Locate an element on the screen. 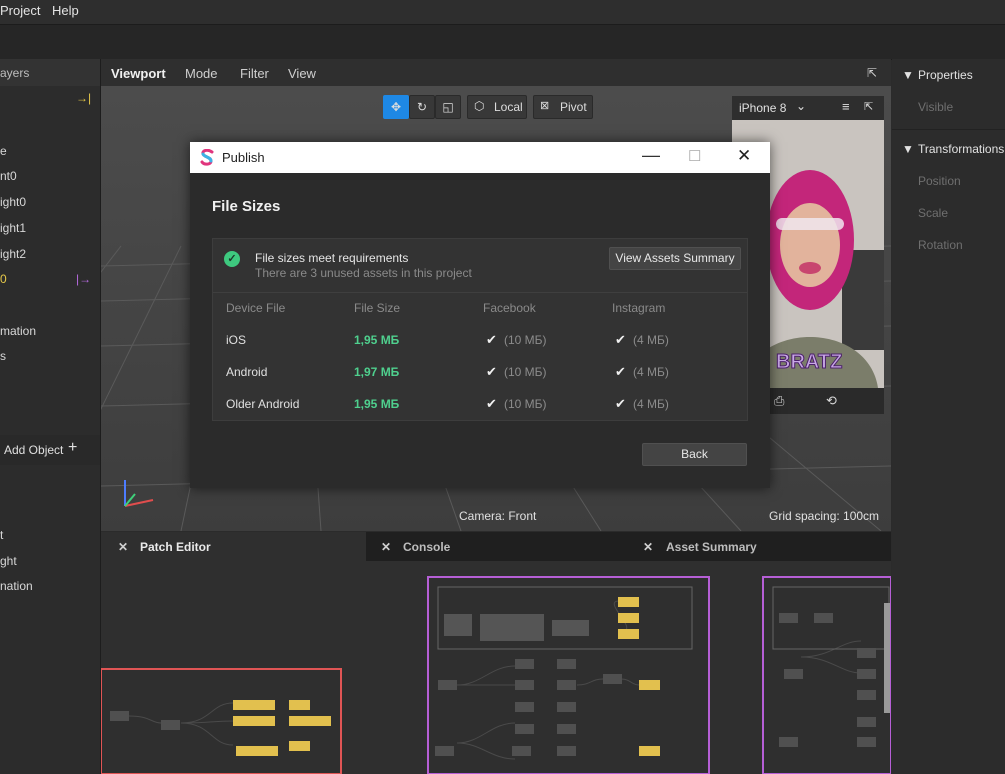  tab-console: ✕ Console is located at coordinates (497, 546).